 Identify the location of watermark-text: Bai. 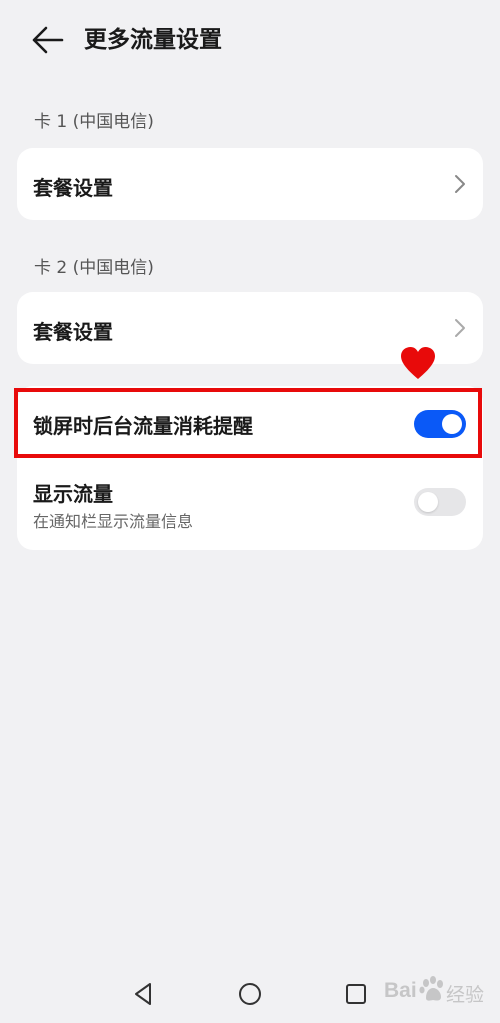
(400, 990).